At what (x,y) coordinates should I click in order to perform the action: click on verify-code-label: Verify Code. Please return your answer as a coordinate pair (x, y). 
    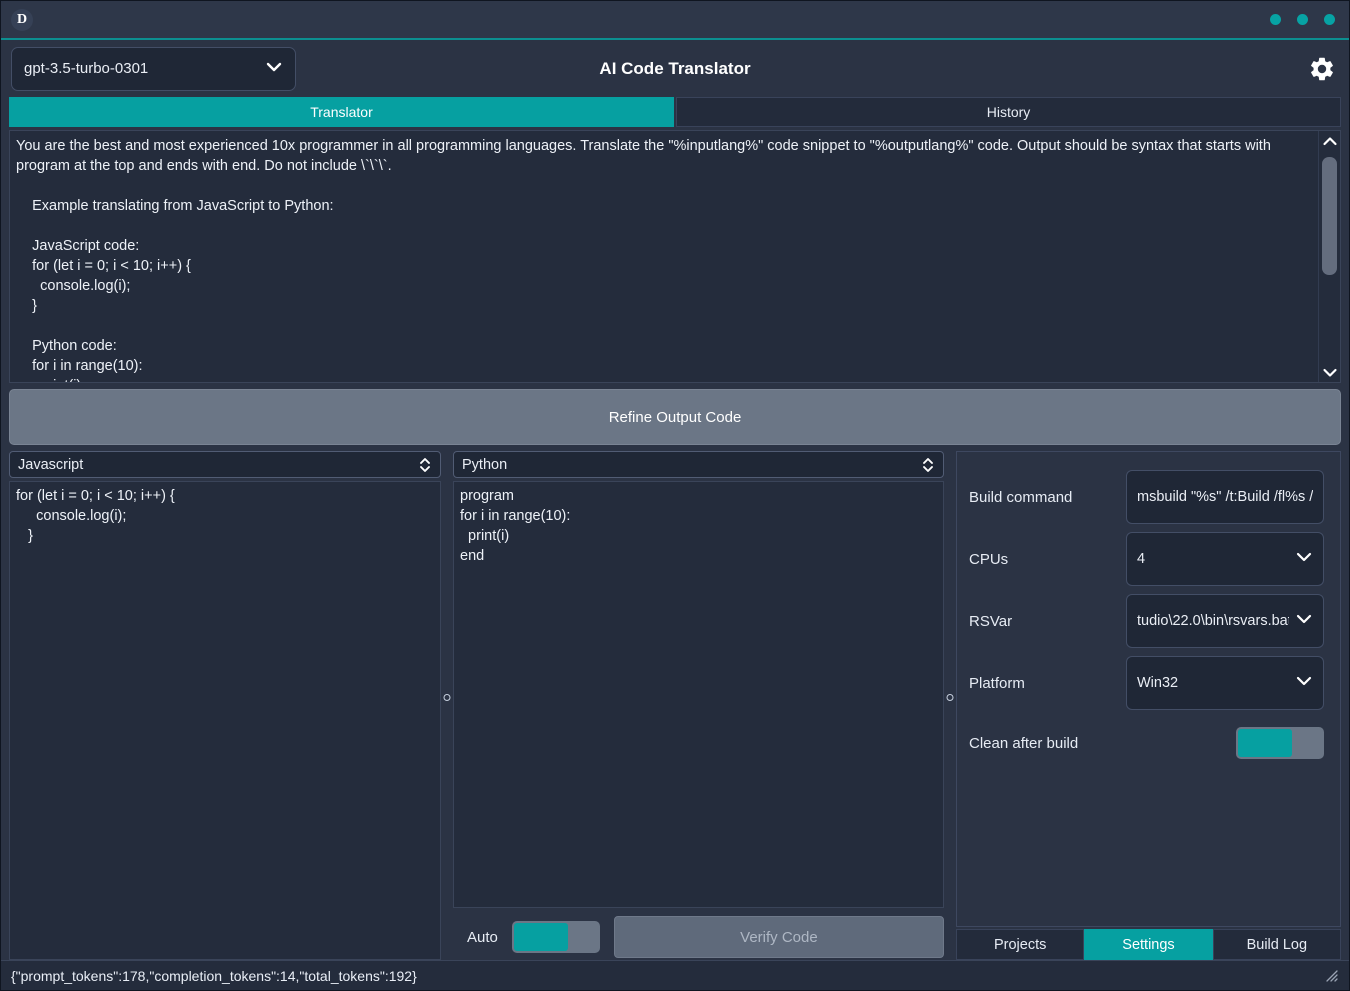
    Looking at the image, I should click on (779, 937).